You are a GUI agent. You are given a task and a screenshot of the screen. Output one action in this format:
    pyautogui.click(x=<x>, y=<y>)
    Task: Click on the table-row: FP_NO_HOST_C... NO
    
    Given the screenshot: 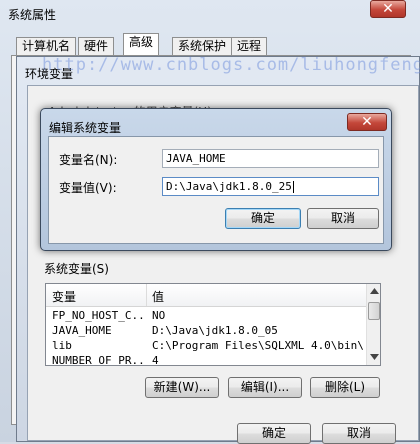 What is the action you would take?
    pyautogui.click(x=206, y=316)
    